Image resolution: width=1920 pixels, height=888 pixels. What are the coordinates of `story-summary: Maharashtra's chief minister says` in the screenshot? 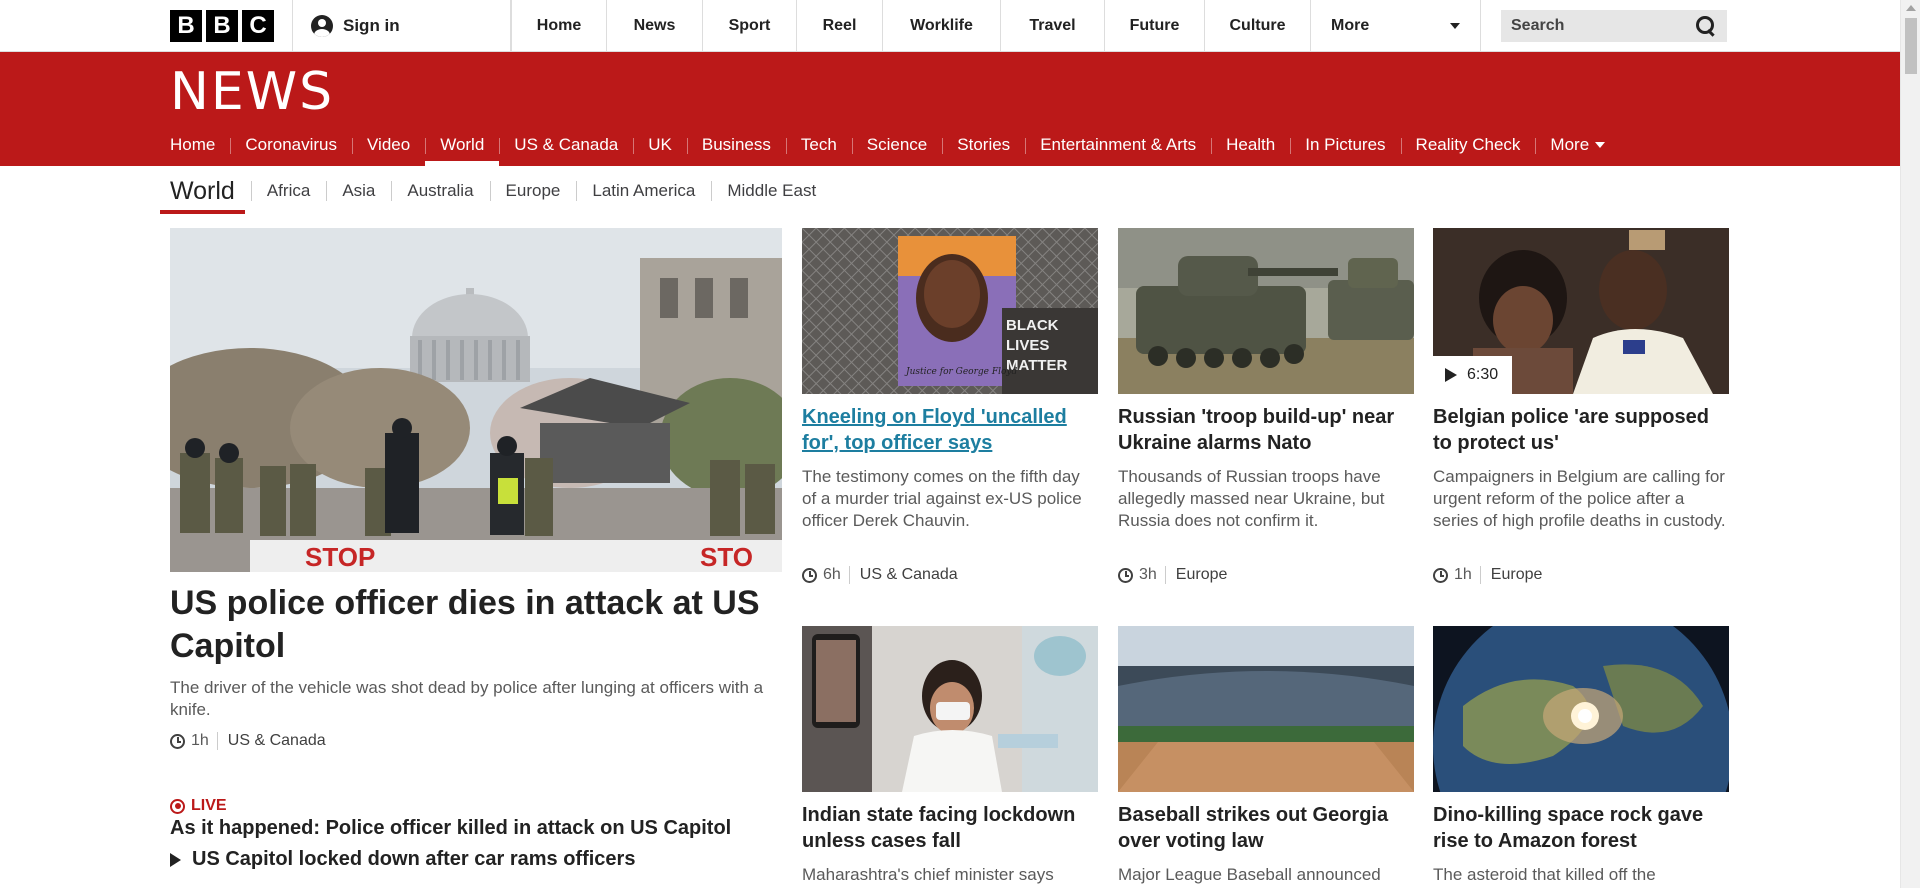 It's located at (928, 874).